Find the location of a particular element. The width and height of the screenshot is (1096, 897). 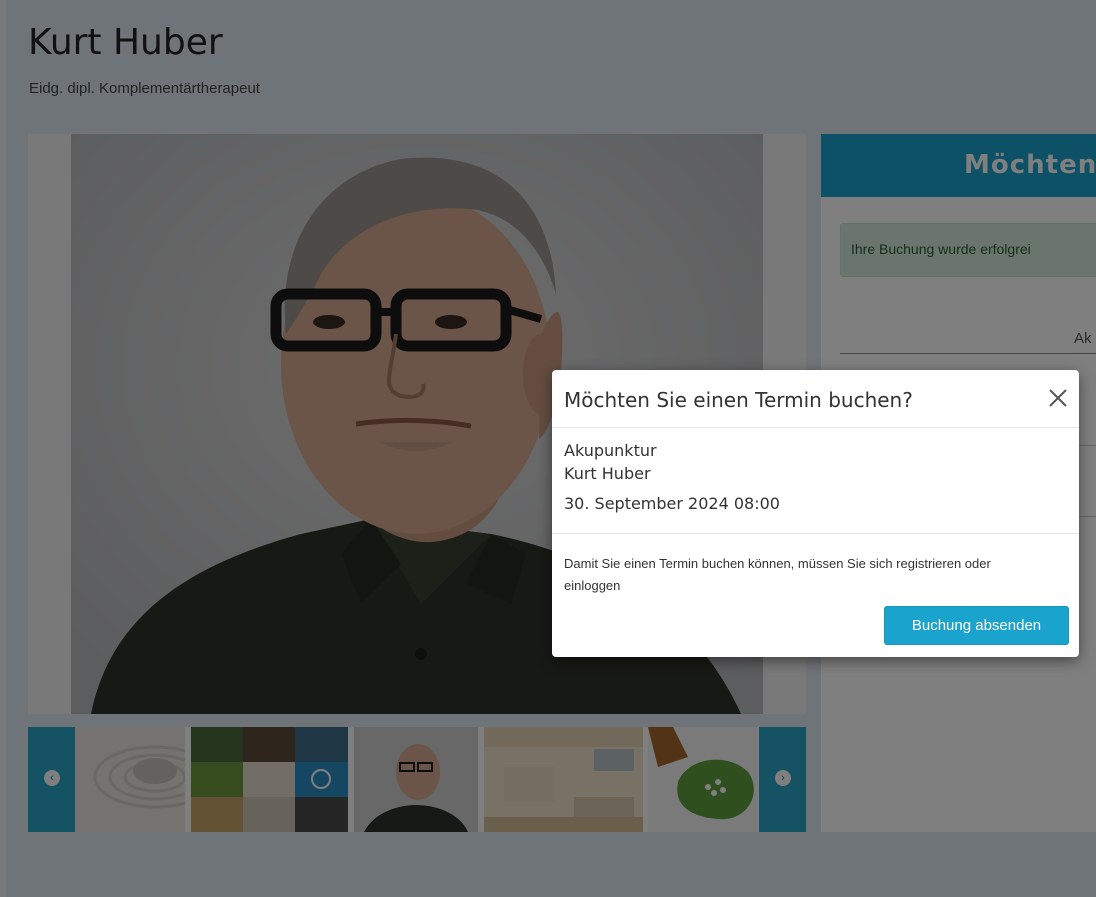

modal-datetime: 30. September 2024 08:00 is located at coordinates (672, 503).